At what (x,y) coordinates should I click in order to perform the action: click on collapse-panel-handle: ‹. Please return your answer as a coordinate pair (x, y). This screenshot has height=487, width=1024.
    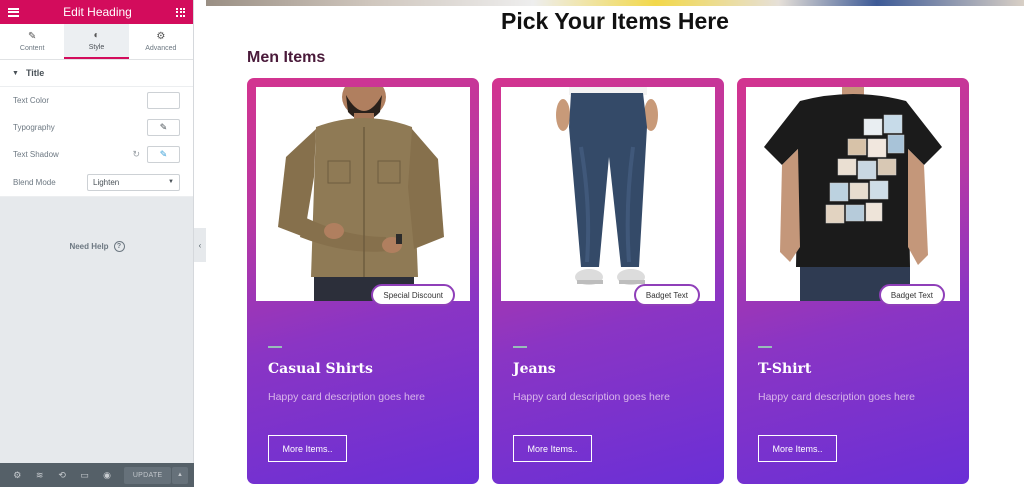
    Looking at the image, I should click on (200, 245).